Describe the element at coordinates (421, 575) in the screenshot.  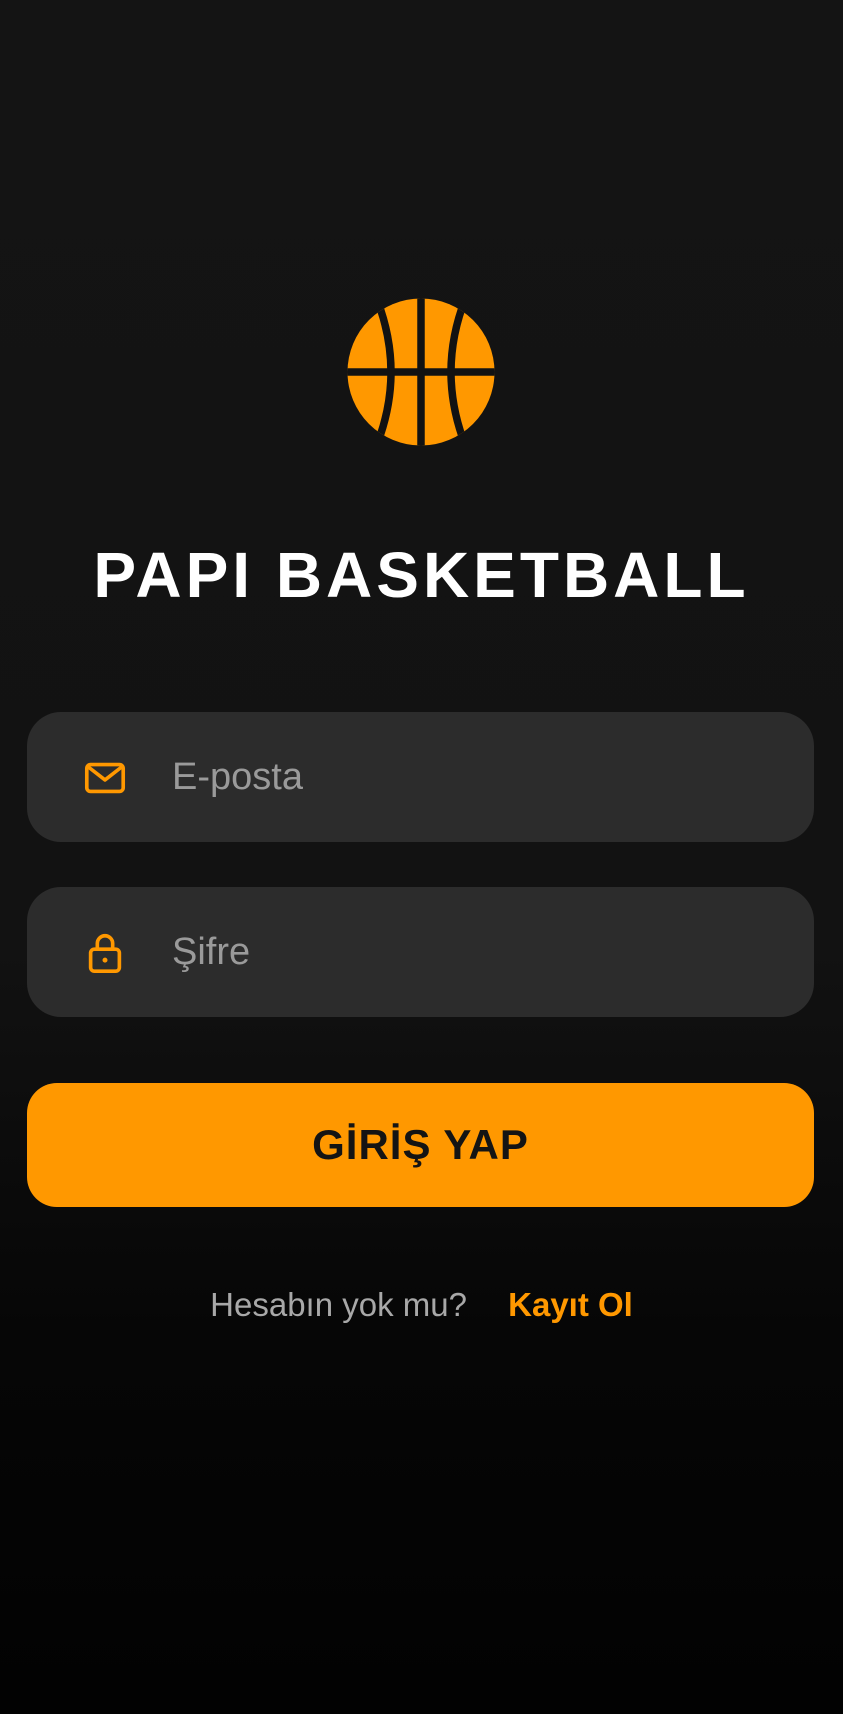
I see `app-title: PAPI BASKETBALL` at that location.